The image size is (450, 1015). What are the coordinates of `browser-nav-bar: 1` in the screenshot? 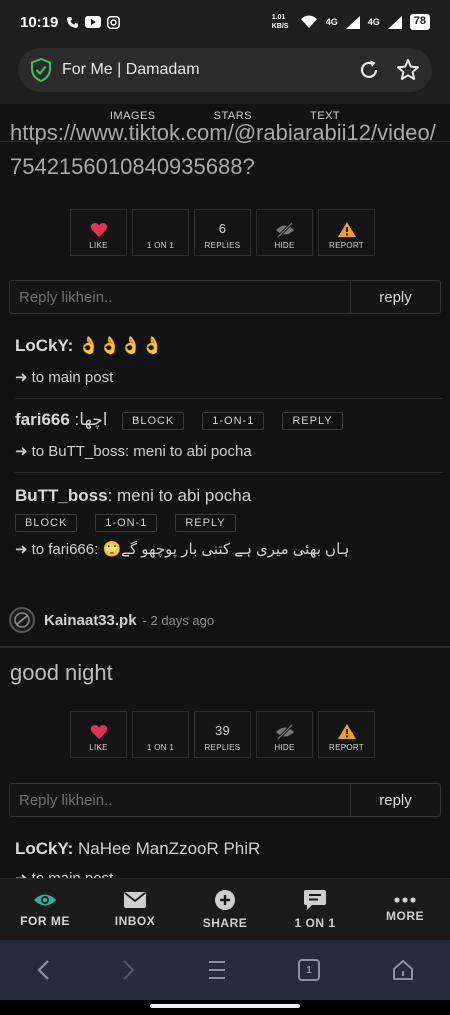 It's located at (225, 970).